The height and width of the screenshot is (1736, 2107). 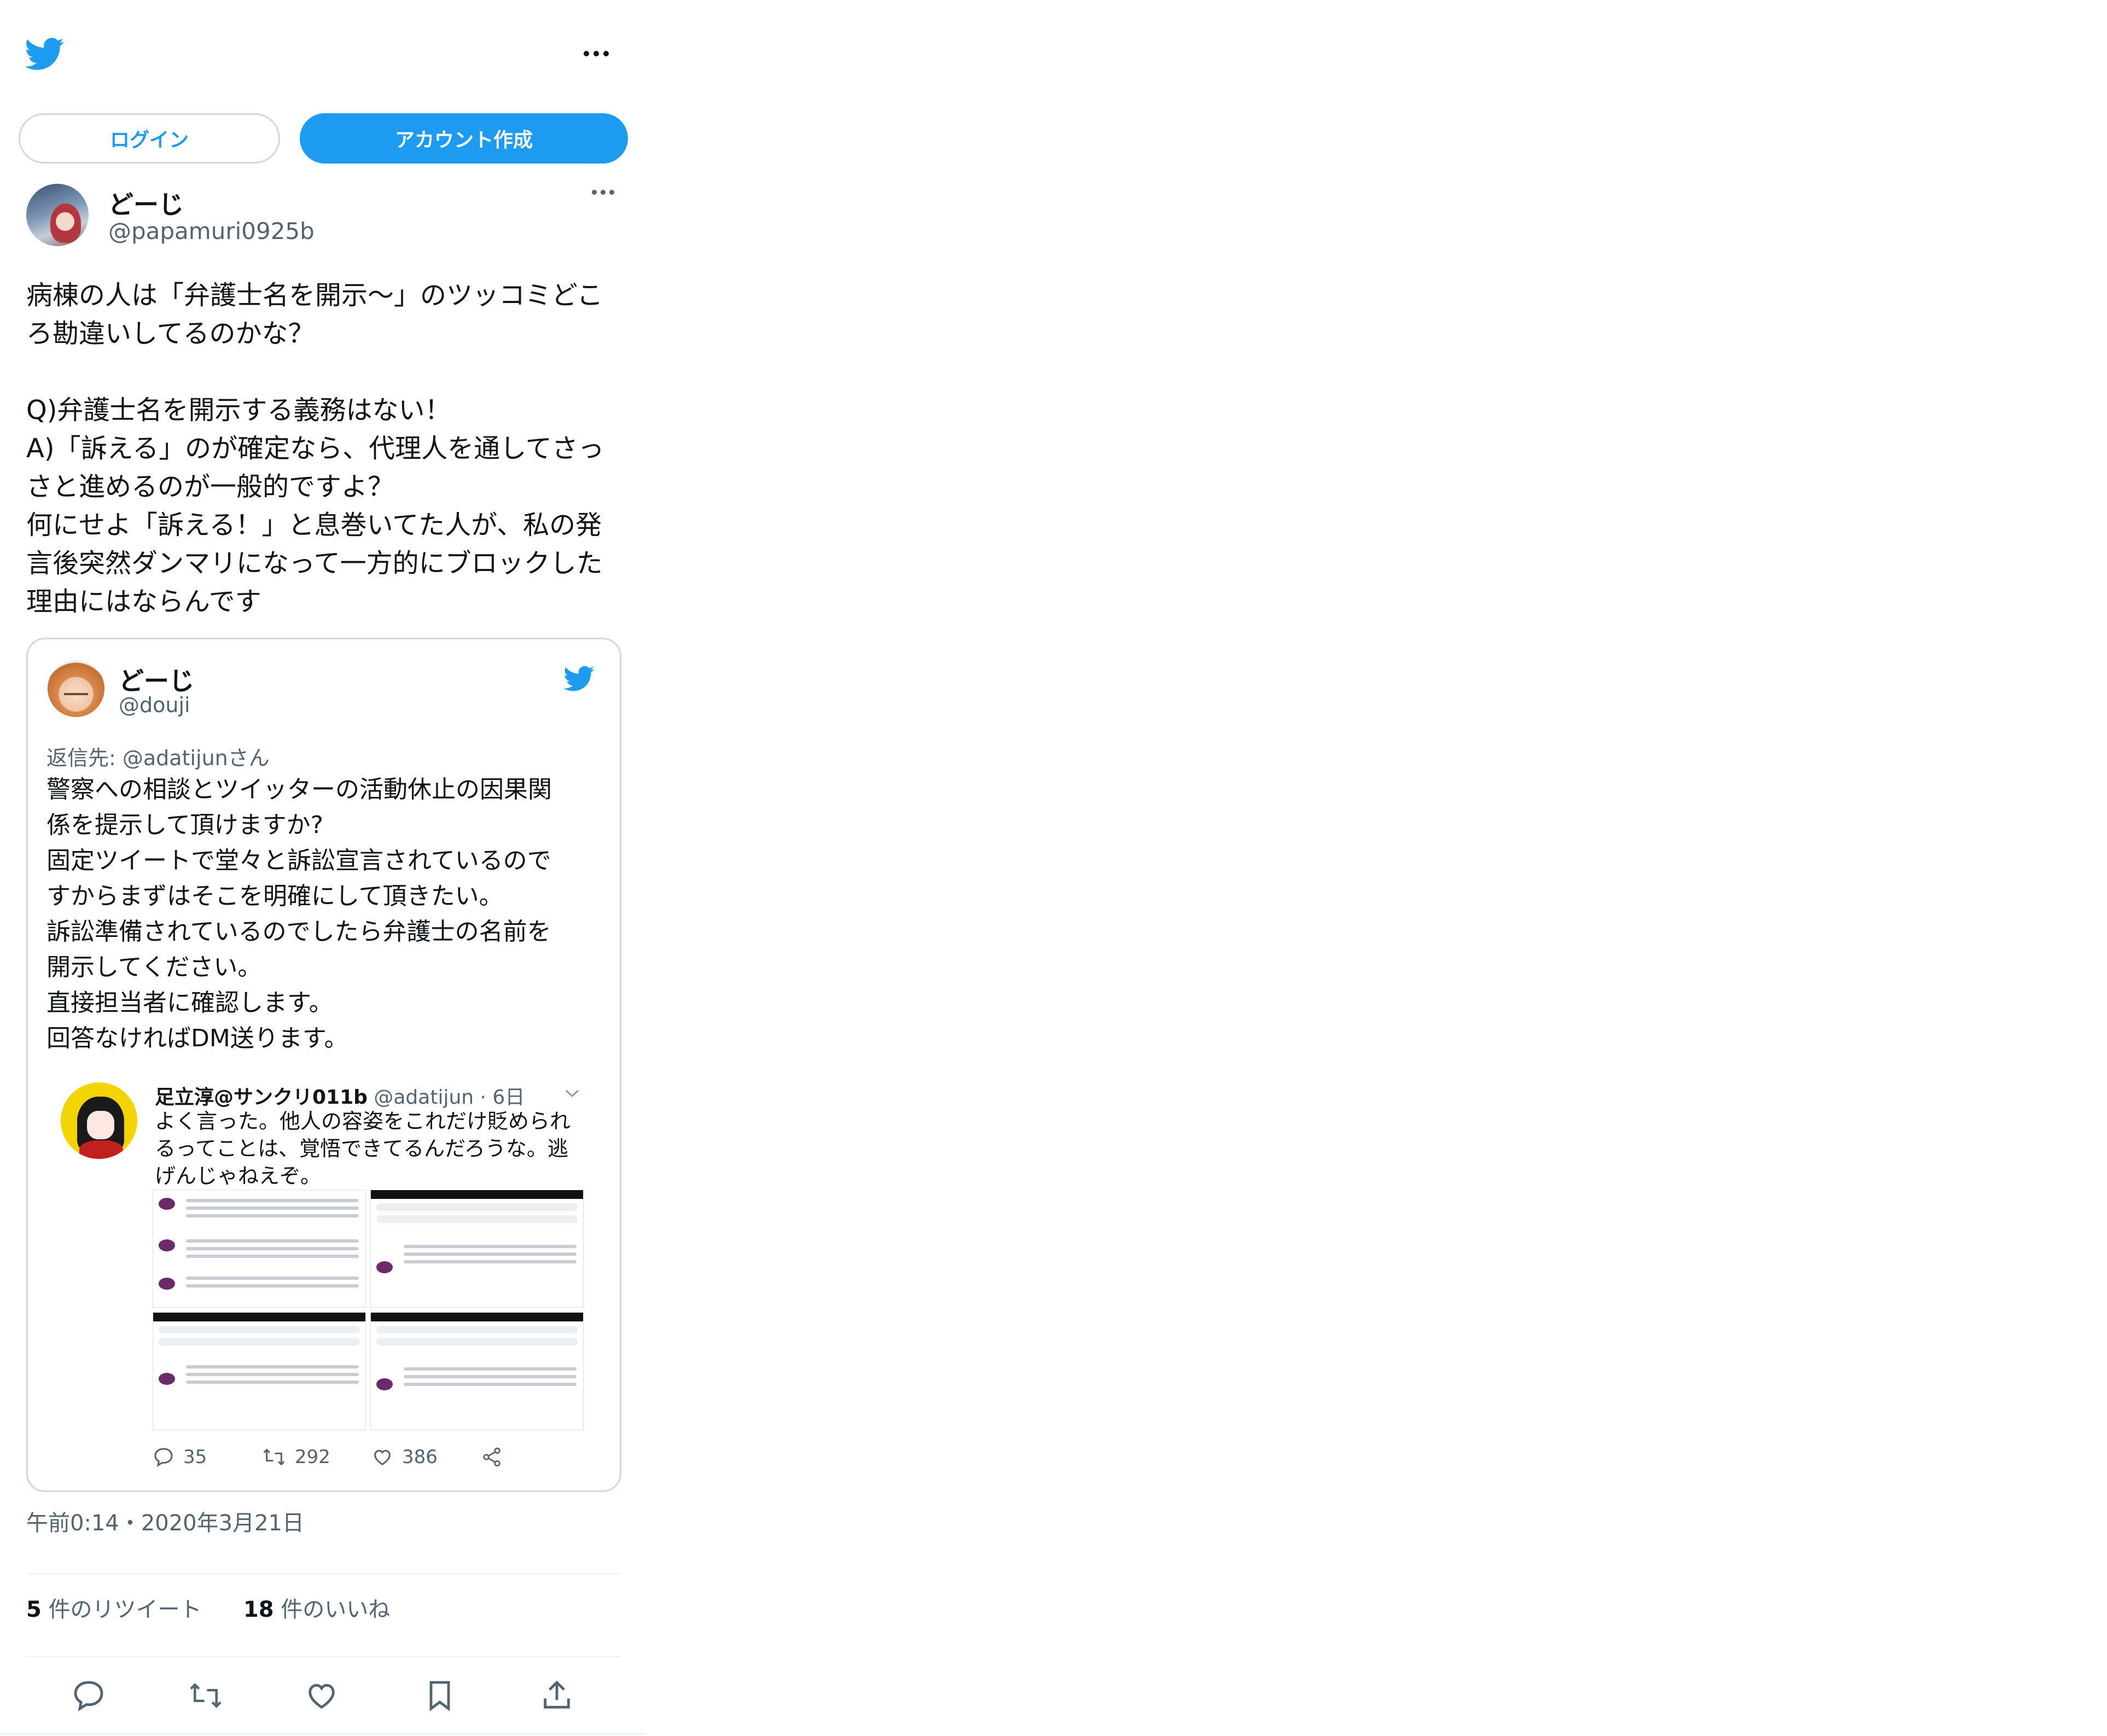 I want to click on quoted-line: 固定ツイートで堂々と訴訟宣言されているので, so click(x=298, y=861).